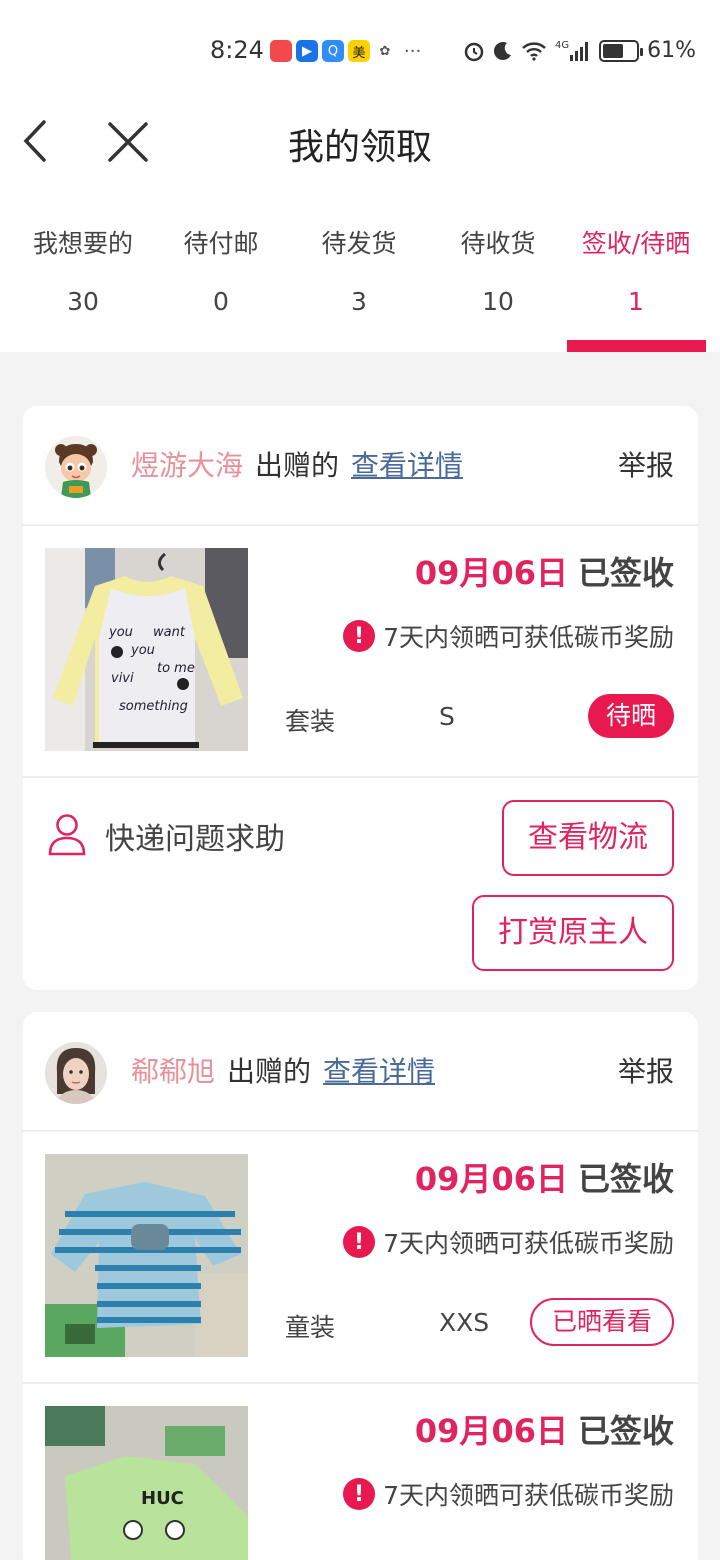 The height and width of the screenshot is (1560, 720). I want to click on shirt-print-text: HUC, so click(162, 1498).